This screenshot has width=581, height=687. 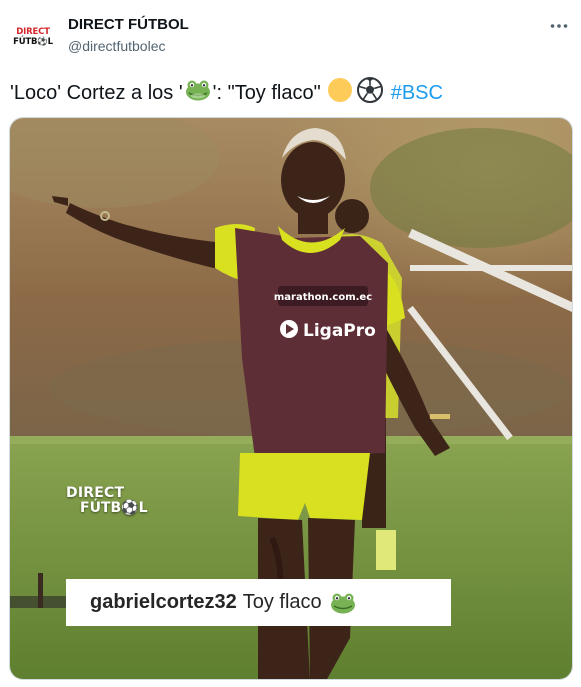 What do you see at coordinates (95, 493) in the screenshot?
I see `watermark-line1: DIRECT` at bounding box center [95, 493].